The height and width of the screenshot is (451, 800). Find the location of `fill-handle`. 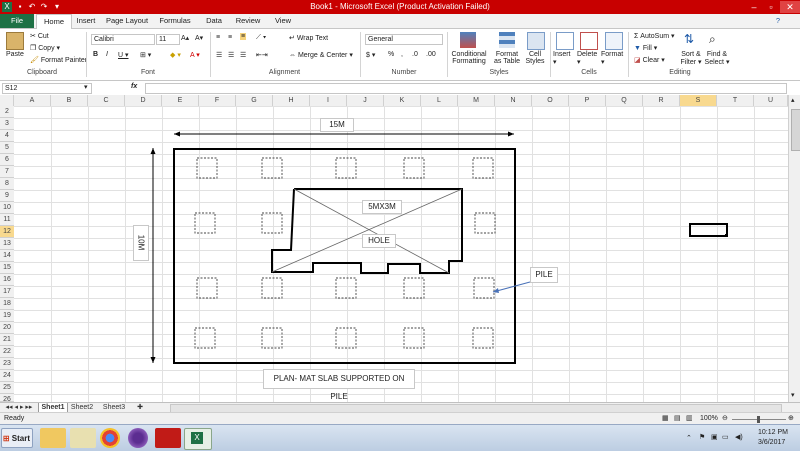

fill-handle is located at coordinates (726, 235).